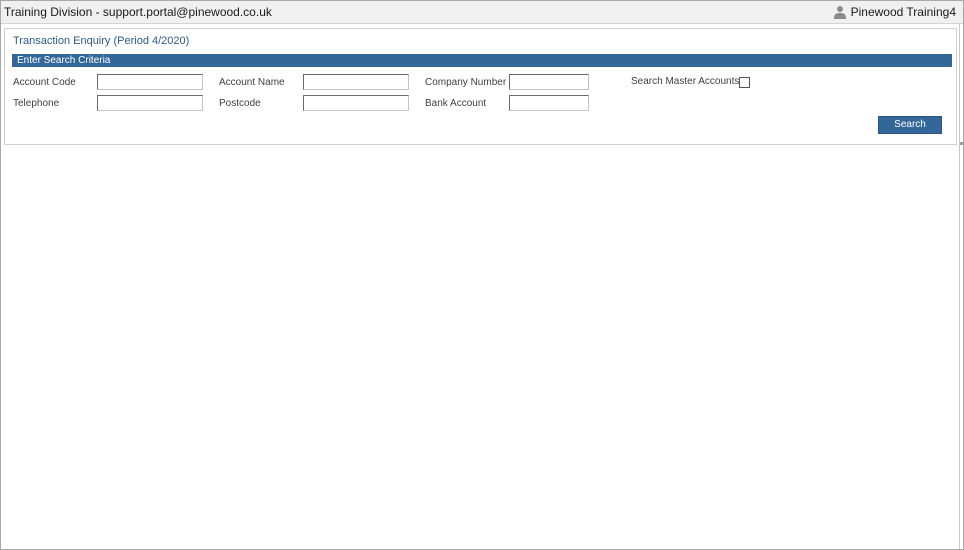 The height and width of the screenshot is (550, 964). I want to click on page-title: Transaction Enquiry (Period 4/2020), so click(101, 41).